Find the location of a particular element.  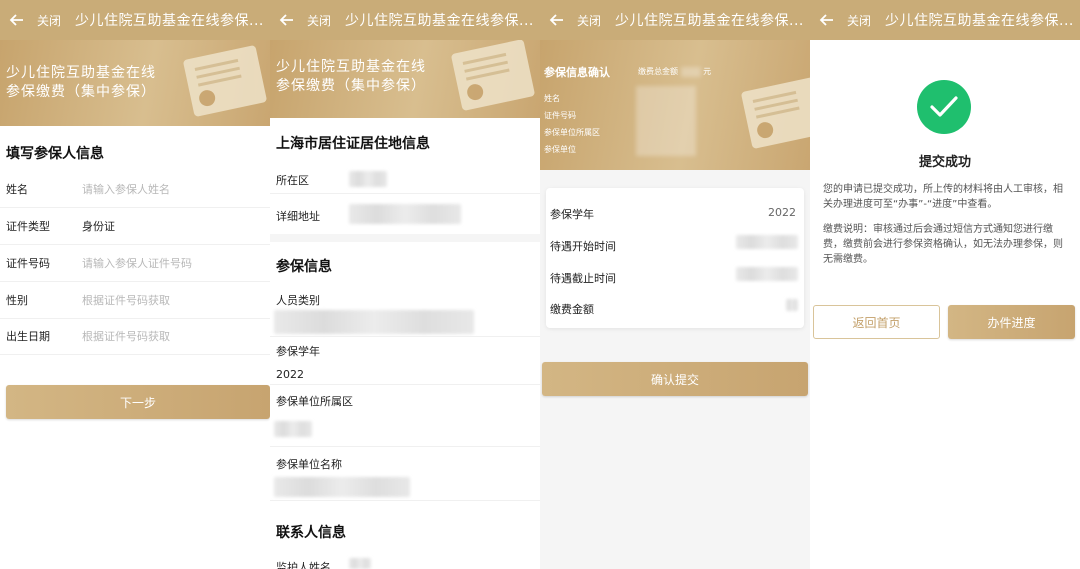

id-number-input: 请输入参保人证件号码 is located at coordinates (137, 263).